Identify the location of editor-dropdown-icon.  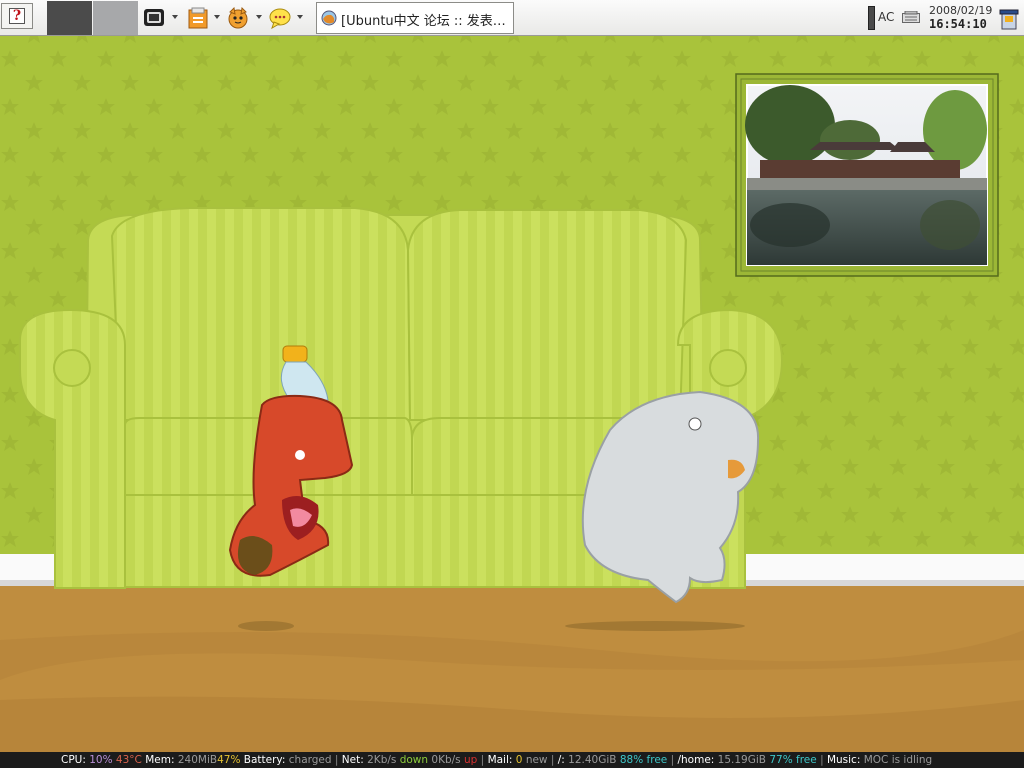
(217, 17).